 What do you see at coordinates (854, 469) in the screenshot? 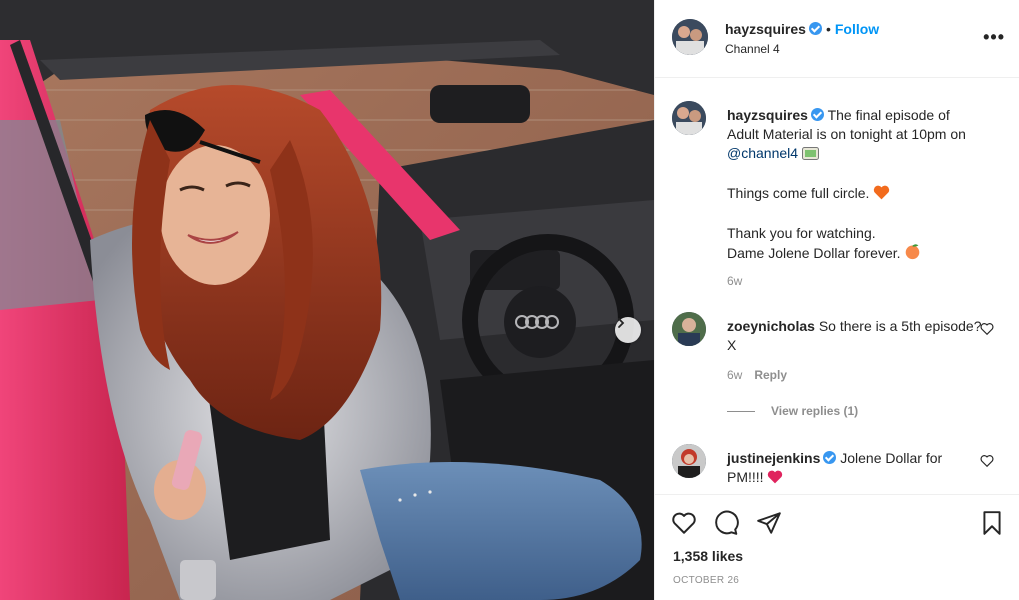
I see `comment-text: justinejenkins Jolene Dollar for PM!!!!` at bounding box center [854, 469].